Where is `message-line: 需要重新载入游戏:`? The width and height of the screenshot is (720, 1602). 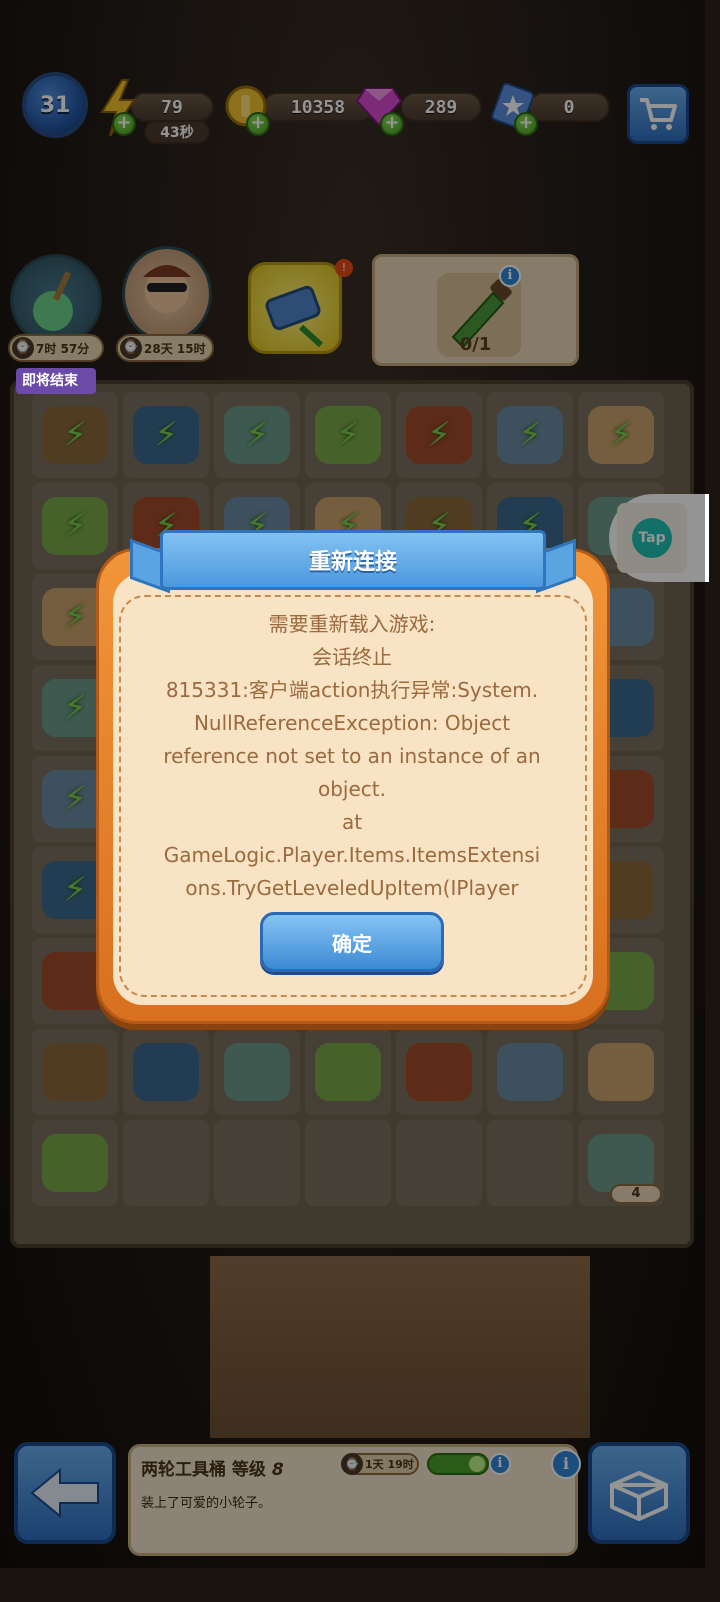 message-line: 需要重新载入游戏: is located at coordinates (352, 624).